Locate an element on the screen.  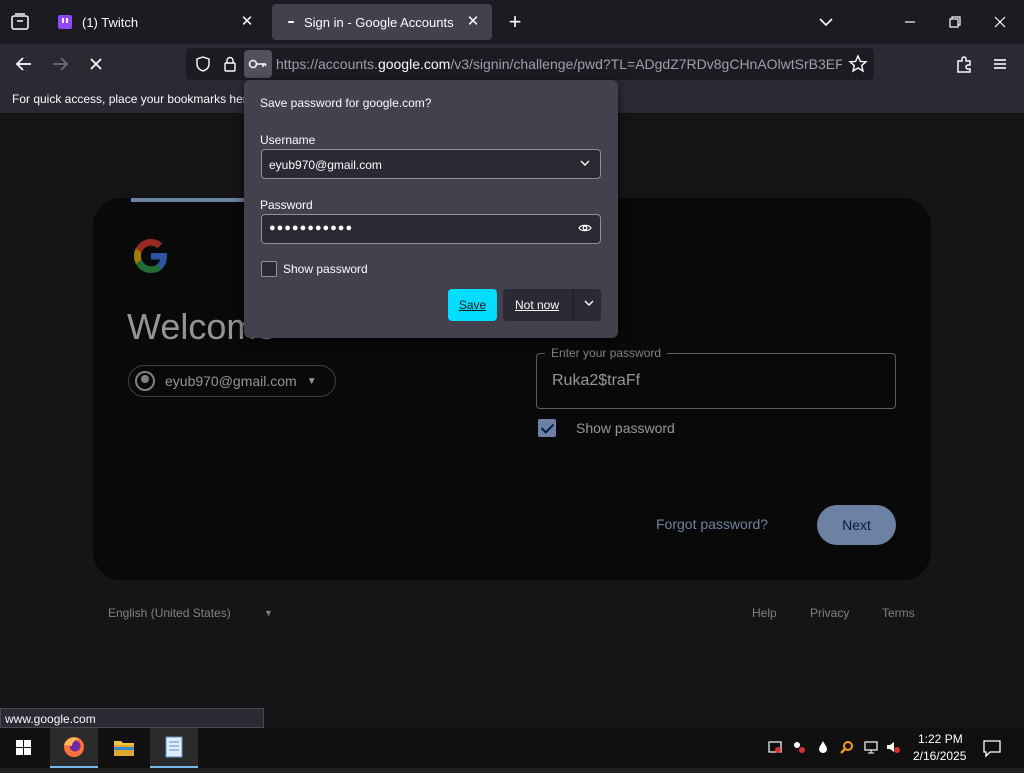
start-button is located at coordinates (24, 748).